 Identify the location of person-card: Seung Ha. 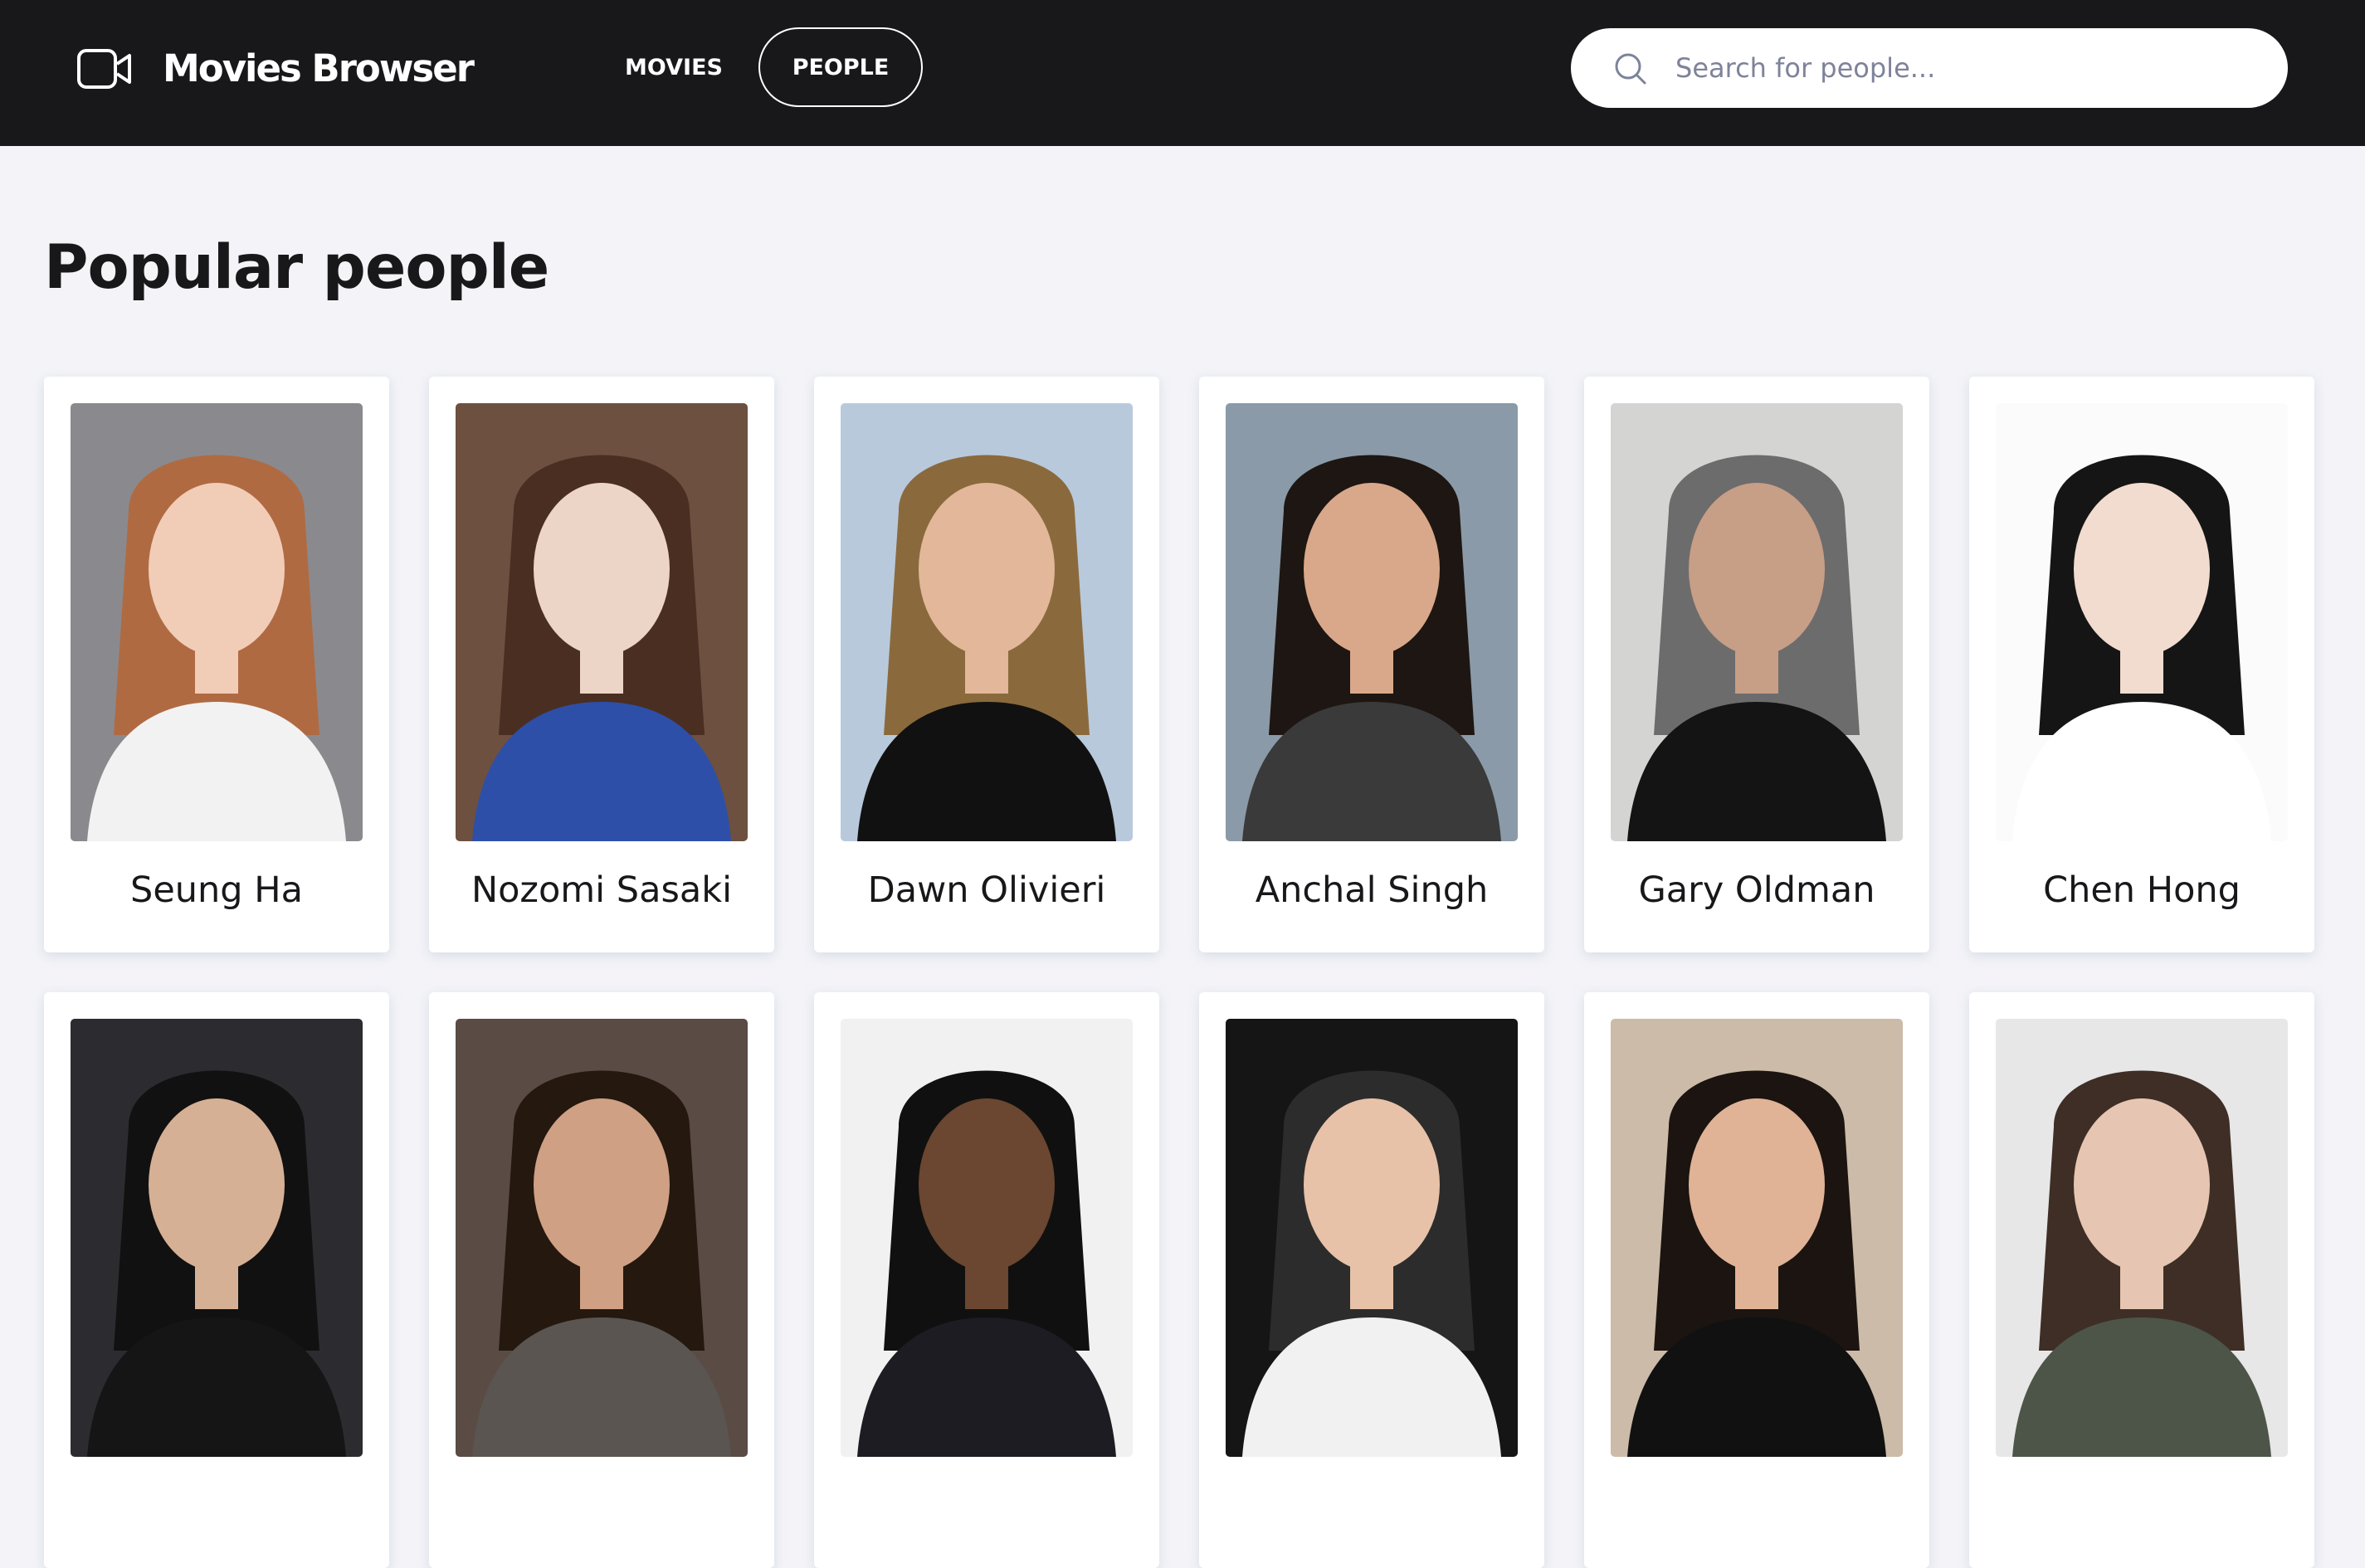
(216, 664).